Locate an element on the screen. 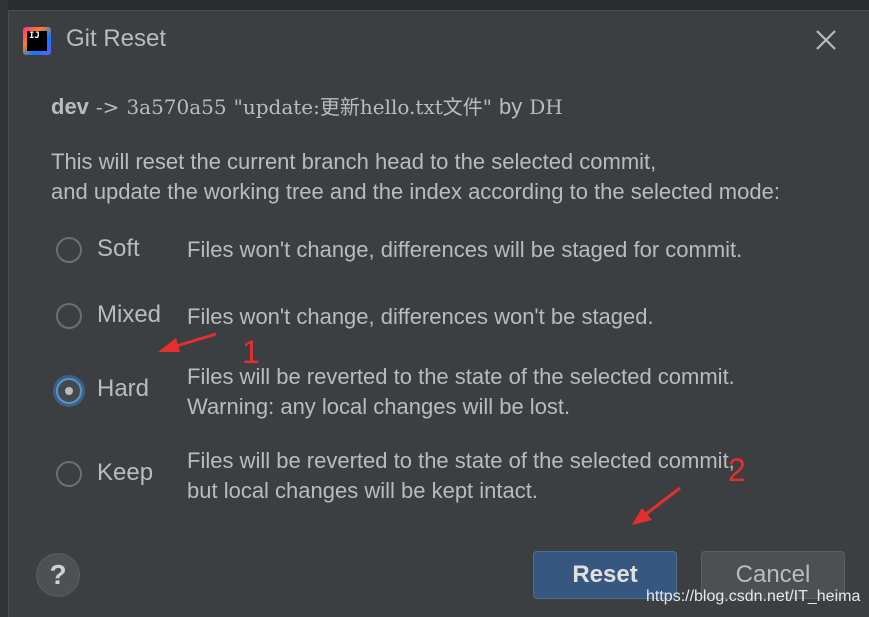 This screenshot has width=869, height=617. app-icon-text: IJ is located at coordinates (37, 41).